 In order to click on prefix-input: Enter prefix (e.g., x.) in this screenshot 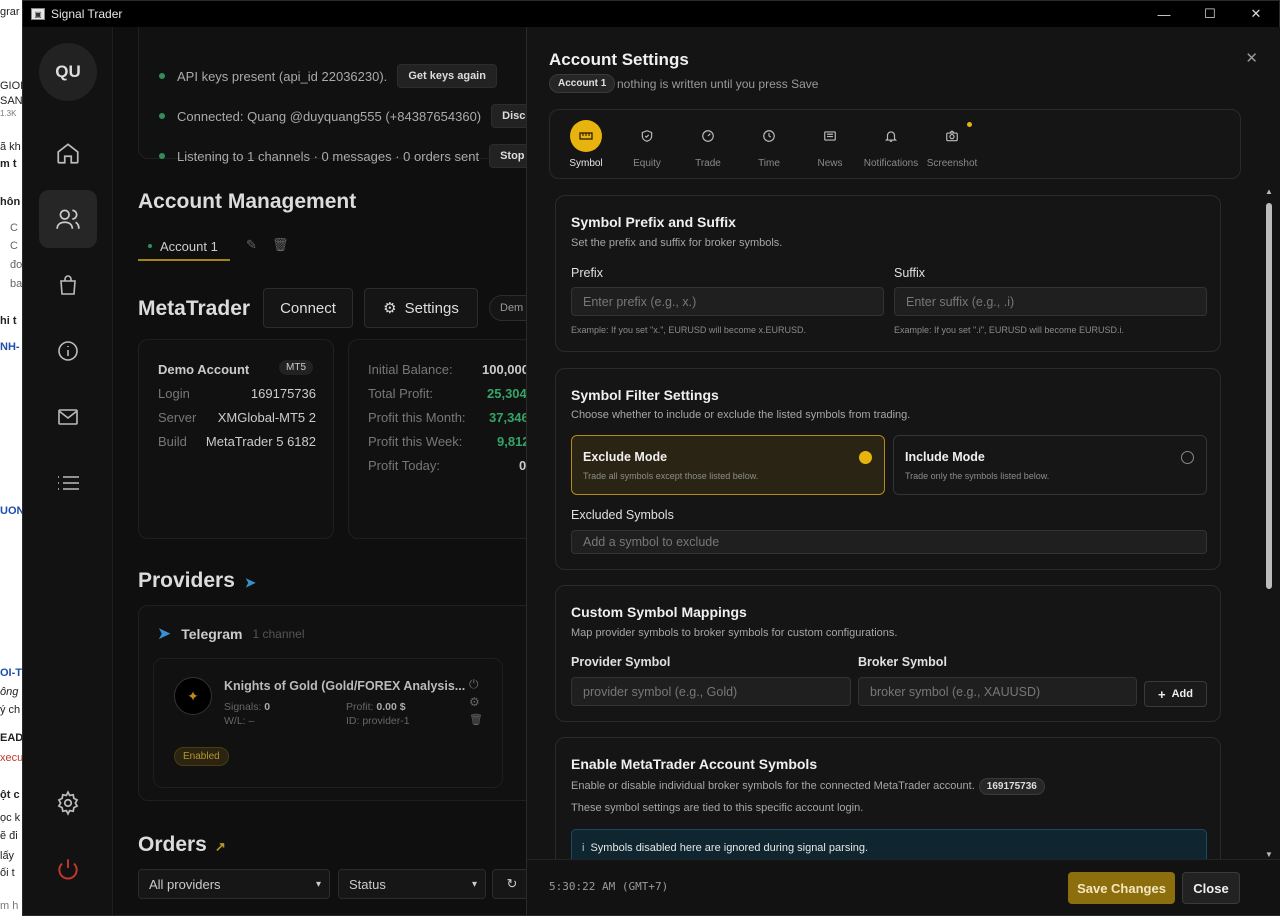, I will do `click(727, 301)`.